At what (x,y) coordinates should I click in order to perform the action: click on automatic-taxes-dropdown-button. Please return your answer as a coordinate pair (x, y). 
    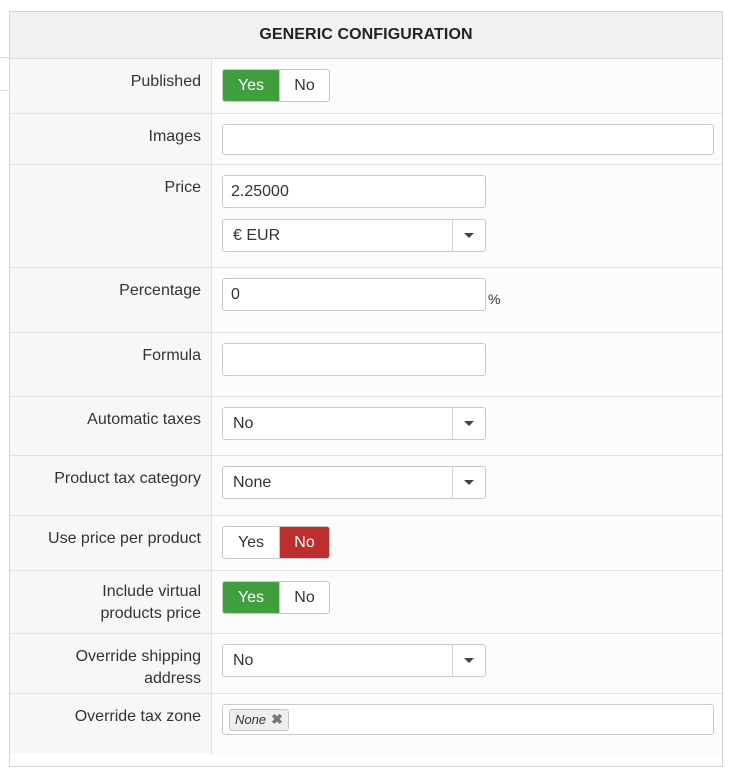
    Looking at the image, I should click on (468, 423).